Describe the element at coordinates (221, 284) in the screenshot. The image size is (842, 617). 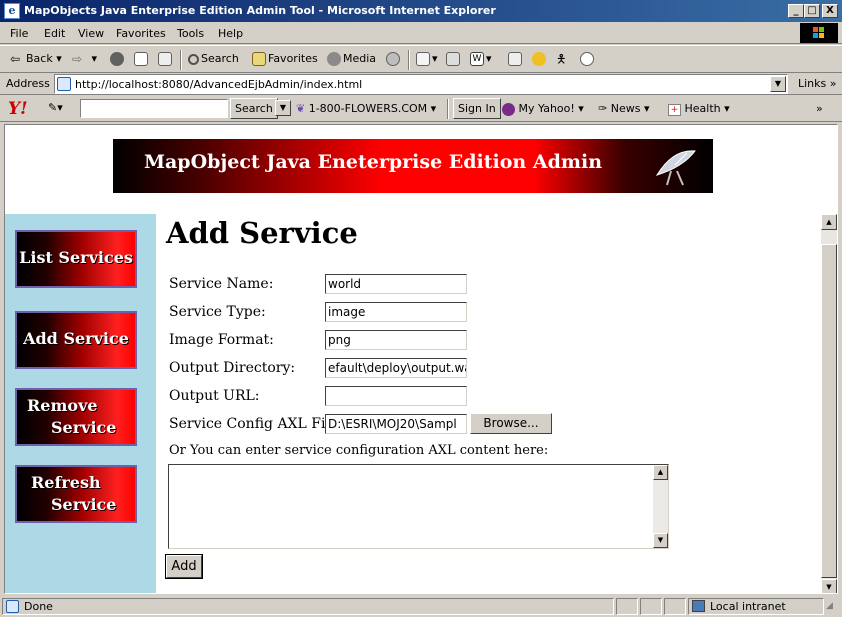
I see `service-name-label: Service Name:` at that location.